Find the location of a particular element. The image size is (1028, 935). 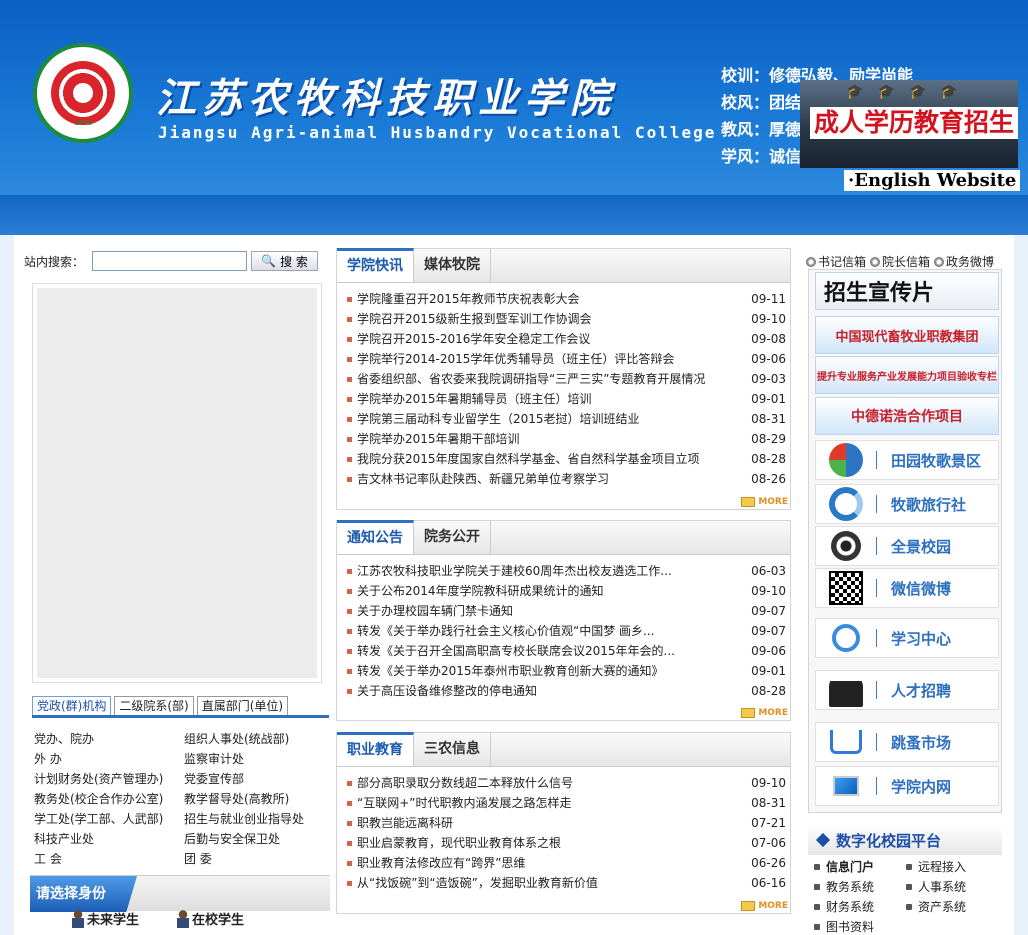

org-link: 教学督导处(高教所) is located at coordinates (256, 799).